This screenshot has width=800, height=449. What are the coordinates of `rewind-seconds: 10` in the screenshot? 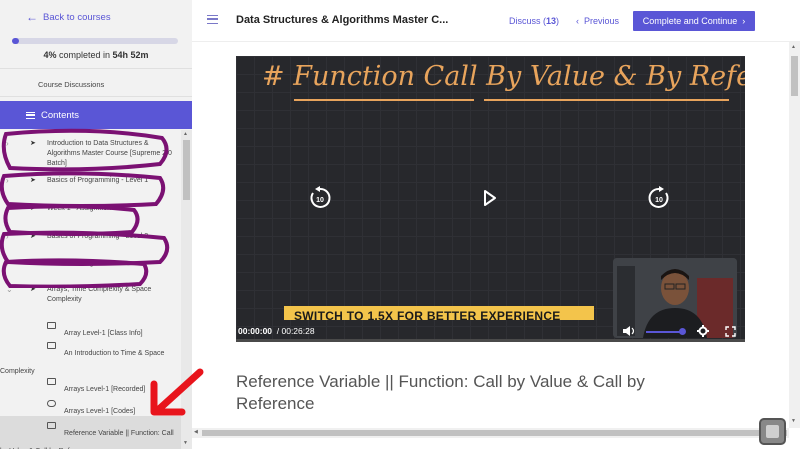 It's located at (320, 200).